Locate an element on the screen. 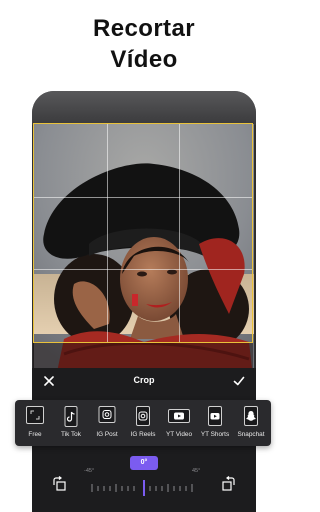  headline-line-2: Vídeo is located at coordinates (144, 59).